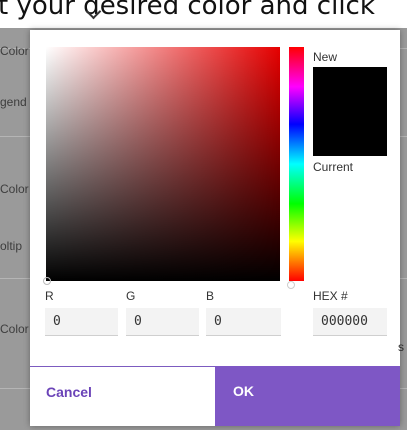 The height and width of the screenshot is (430, 407). Describe the element at coordinates (13, 102) in the screenshot. I see `background-label-legend: gend` at that location.